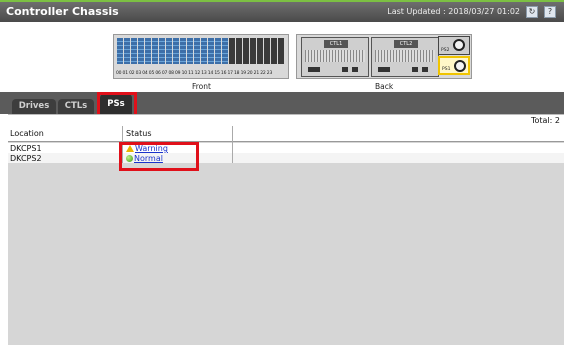  I want to click on status-highlight-box, so click(159, 156).